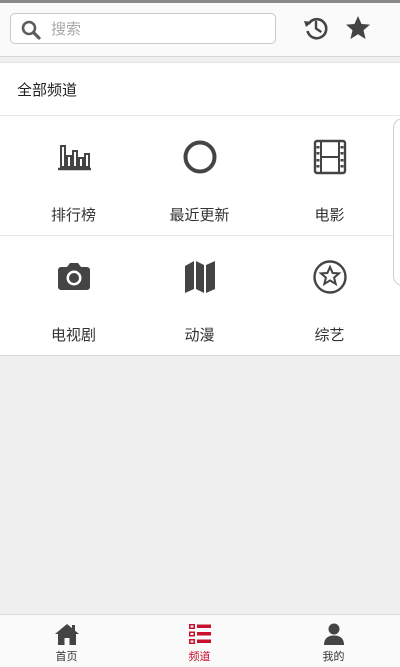  What do you see at coordinates (199, 175) in the screenshot?
I see `channel-recent-updates: 最近更新` at bounding box center [199, 175].